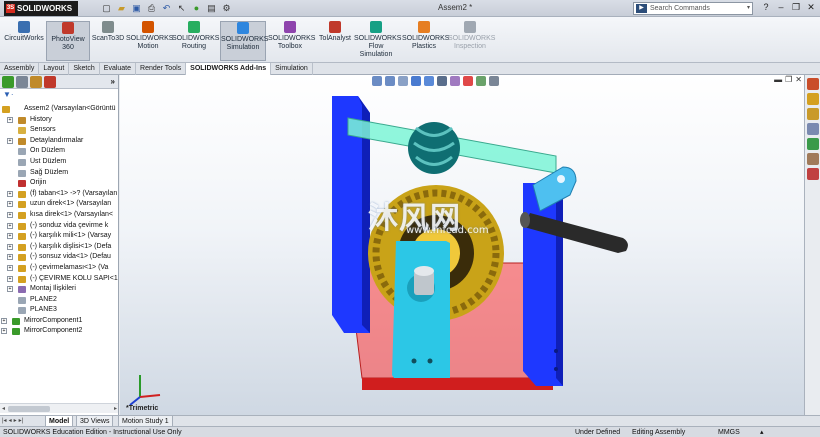  Describe the element at coordinates (425, 41) in the screenshot. I see `solidworks-plastics-button: SOLIDWORKS Plastics` at that location.